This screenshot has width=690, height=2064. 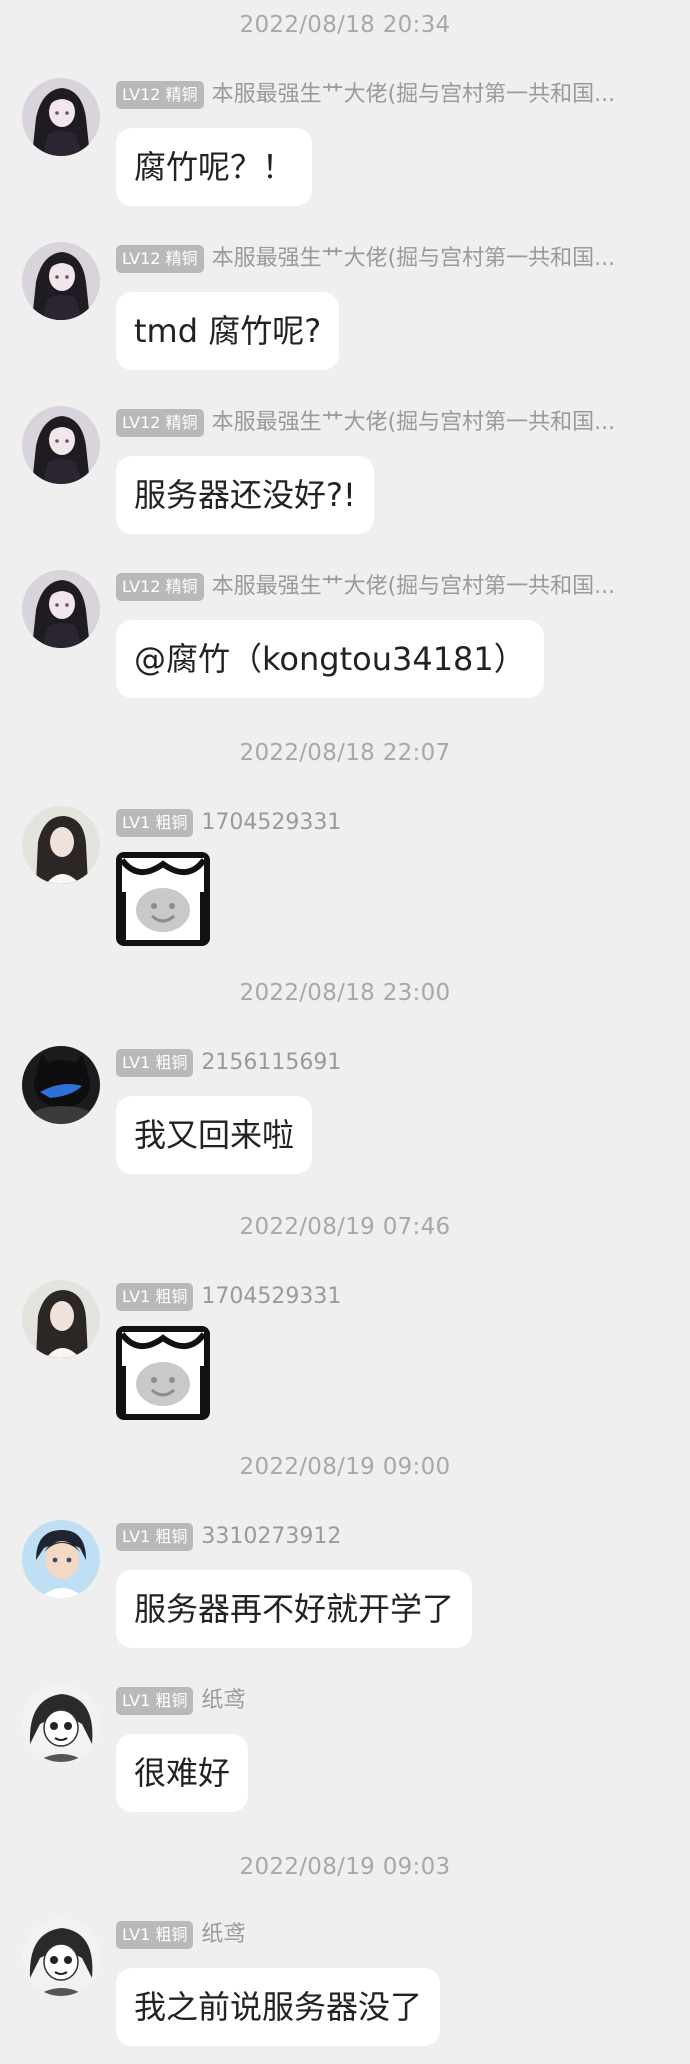 What do you see at coordinates (271, 1063) in the screenshot?
I see `sender-name: 2156115691` at bounding box center [271, 1063].